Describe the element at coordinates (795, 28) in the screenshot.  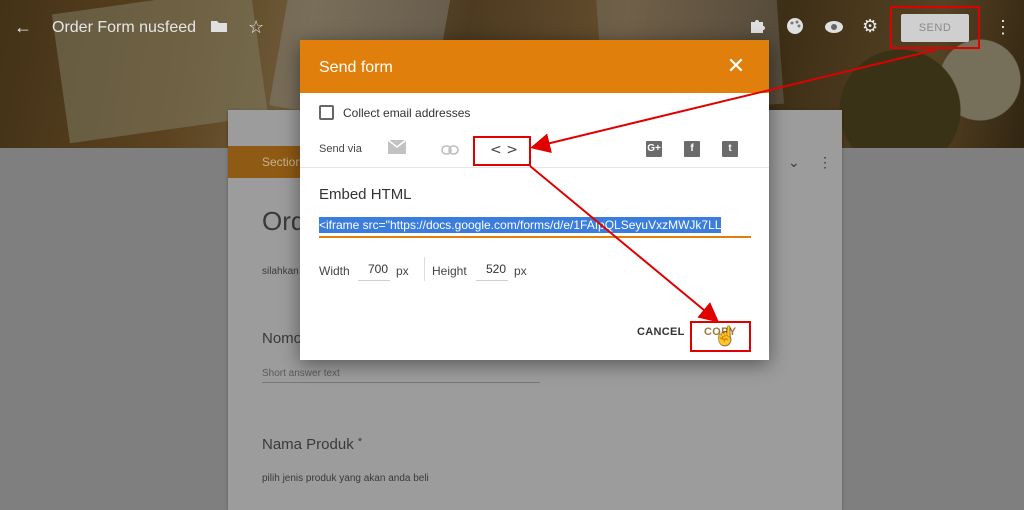
I see `palette-icon` at that location.